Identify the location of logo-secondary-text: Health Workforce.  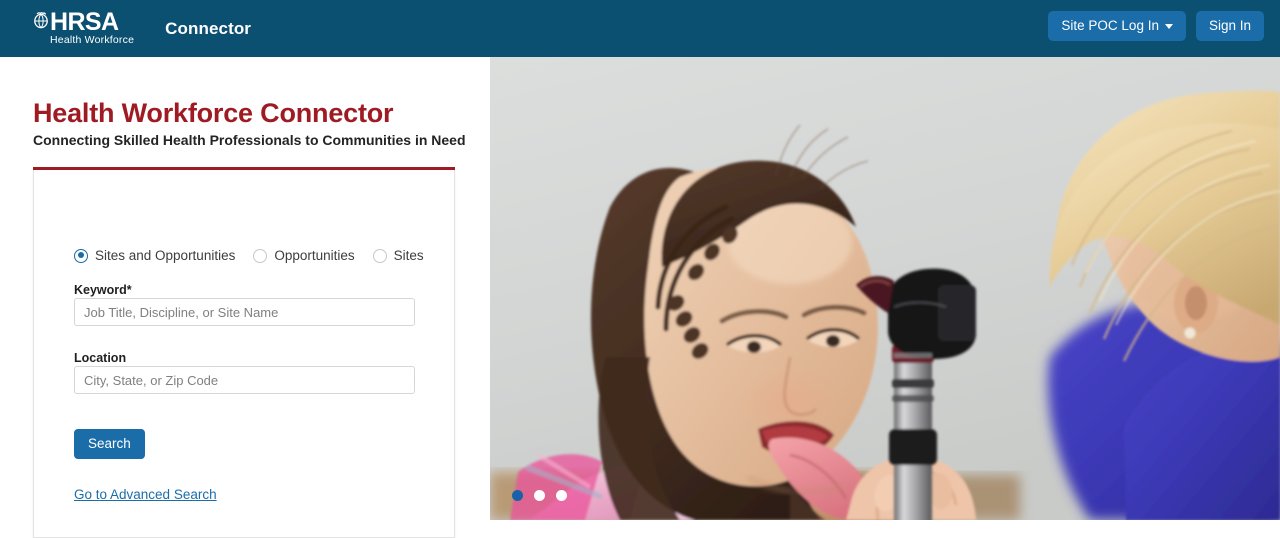
(92, 40).